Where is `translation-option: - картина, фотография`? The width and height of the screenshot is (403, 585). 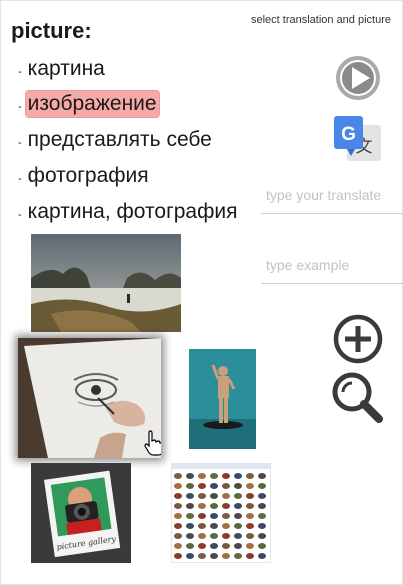
translation-option: - картина, фотография is located at coordinates (128, 212).